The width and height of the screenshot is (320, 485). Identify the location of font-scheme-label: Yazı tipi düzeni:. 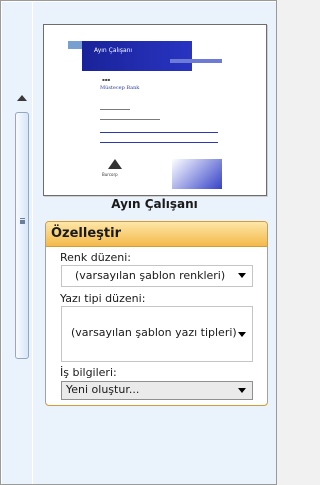
(103, 298).